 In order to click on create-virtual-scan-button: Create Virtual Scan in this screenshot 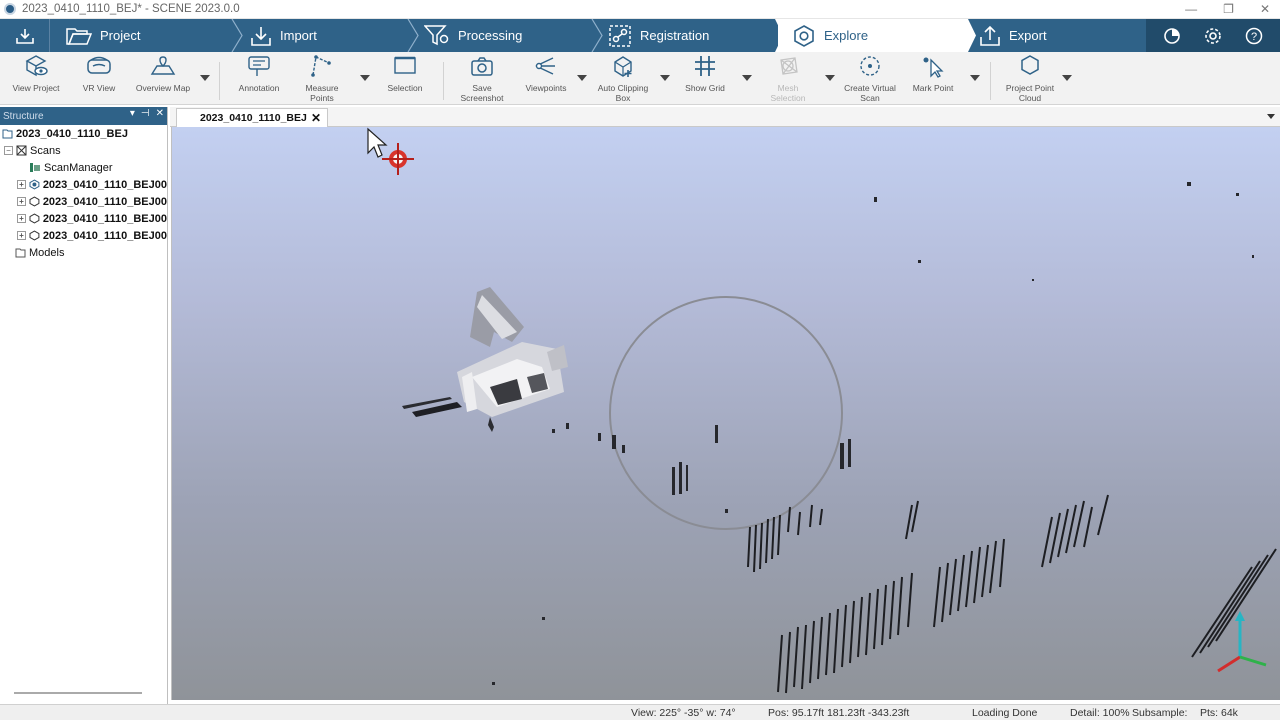, I will do `click(870, 78)`.